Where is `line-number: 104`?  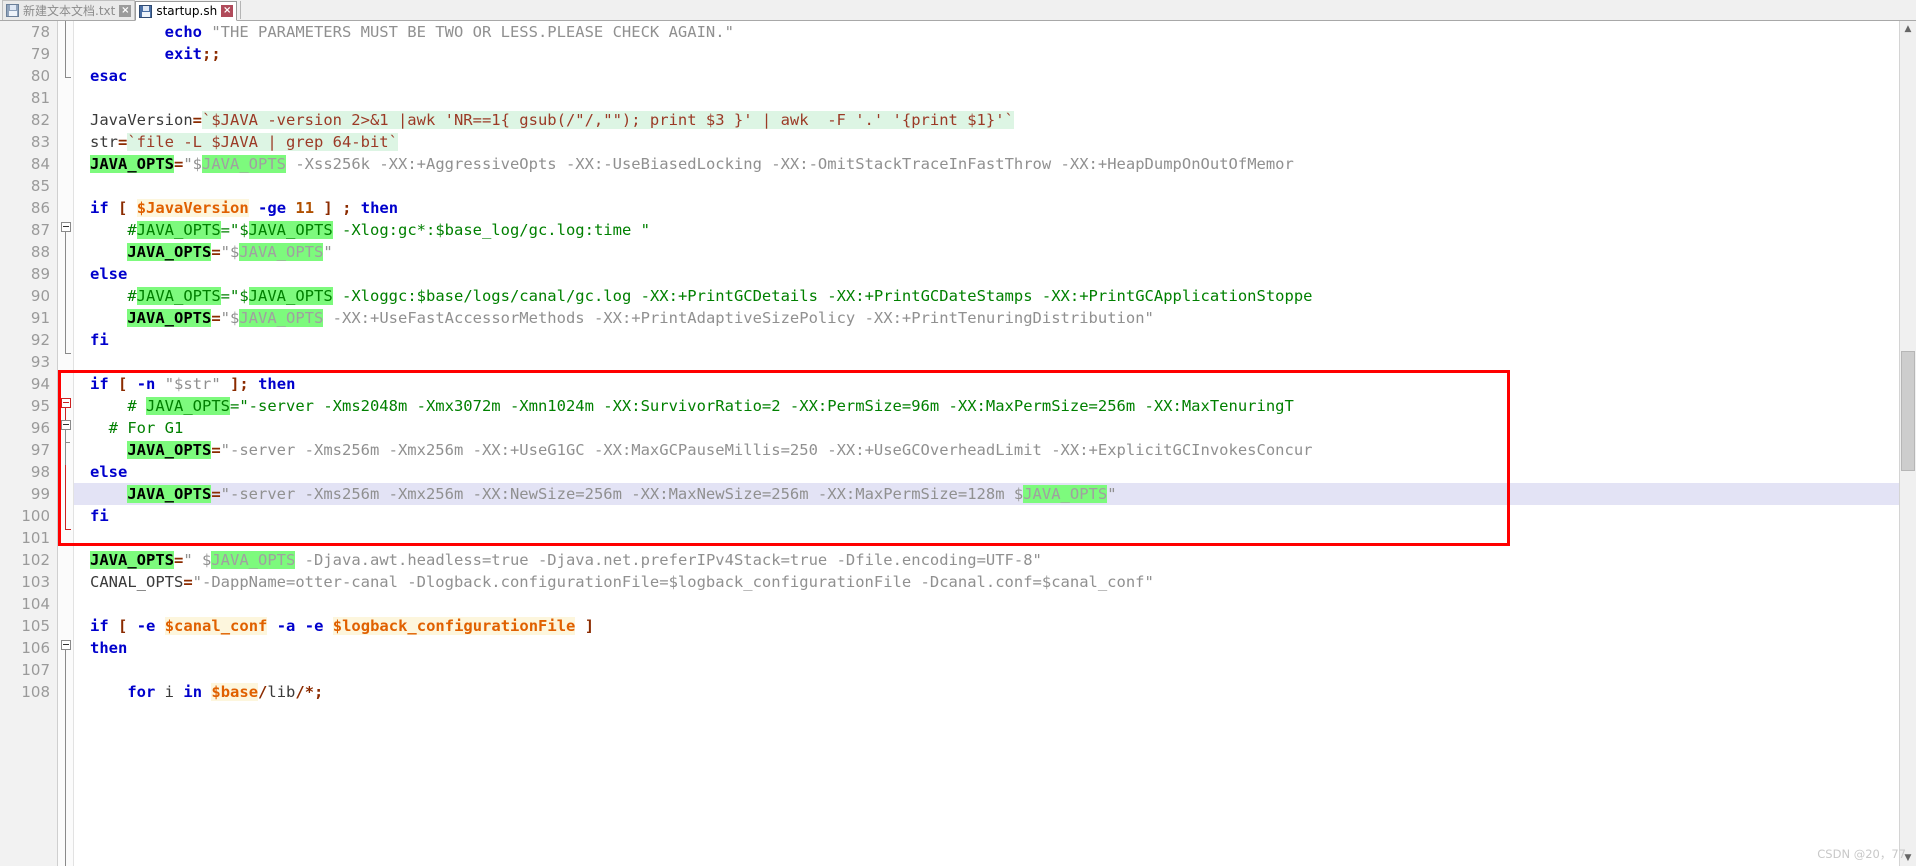
line-number: 104 is located at coordinates (35, 604).